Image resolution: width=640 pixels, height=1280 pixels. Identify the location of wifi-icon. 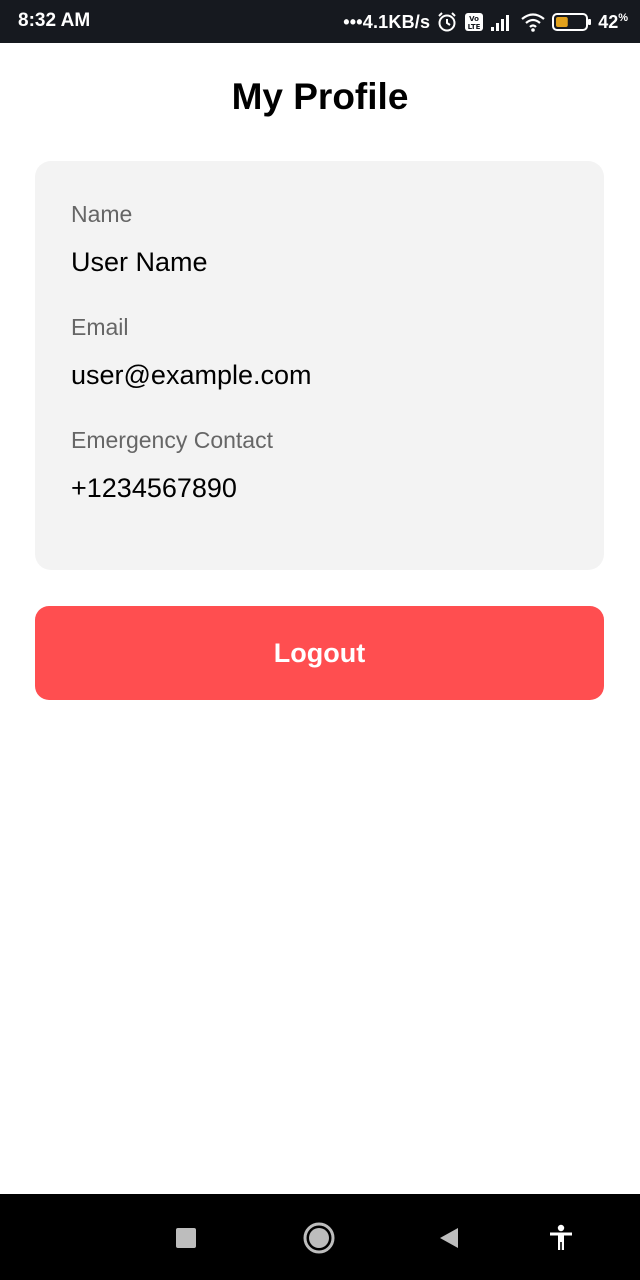
(533, 22).